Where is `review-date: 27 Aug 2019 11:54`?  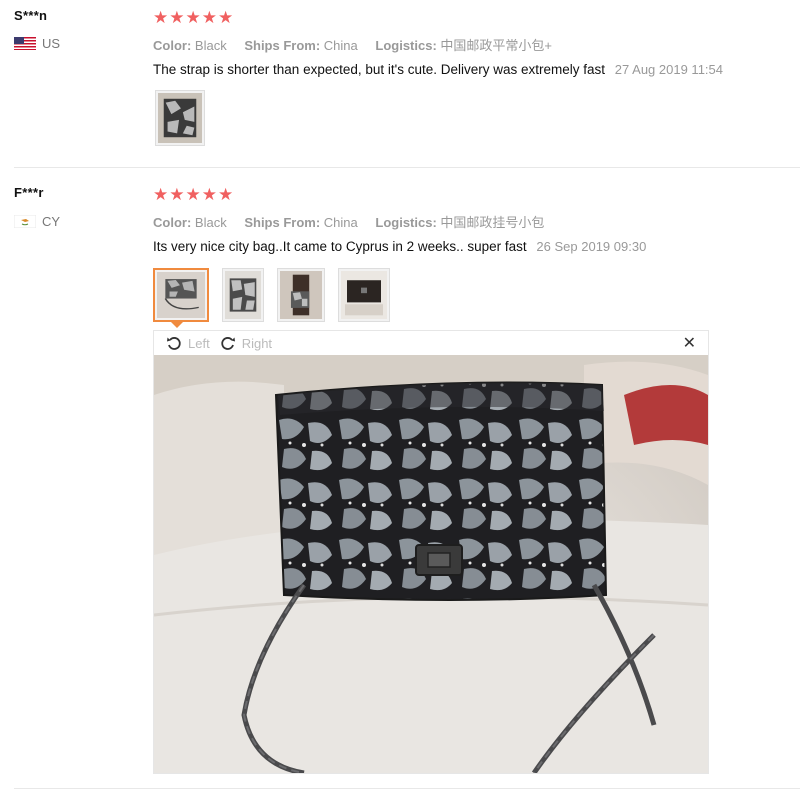 review-date: 27 Aug 2019 11:54 is located at coordinates (668, 69).